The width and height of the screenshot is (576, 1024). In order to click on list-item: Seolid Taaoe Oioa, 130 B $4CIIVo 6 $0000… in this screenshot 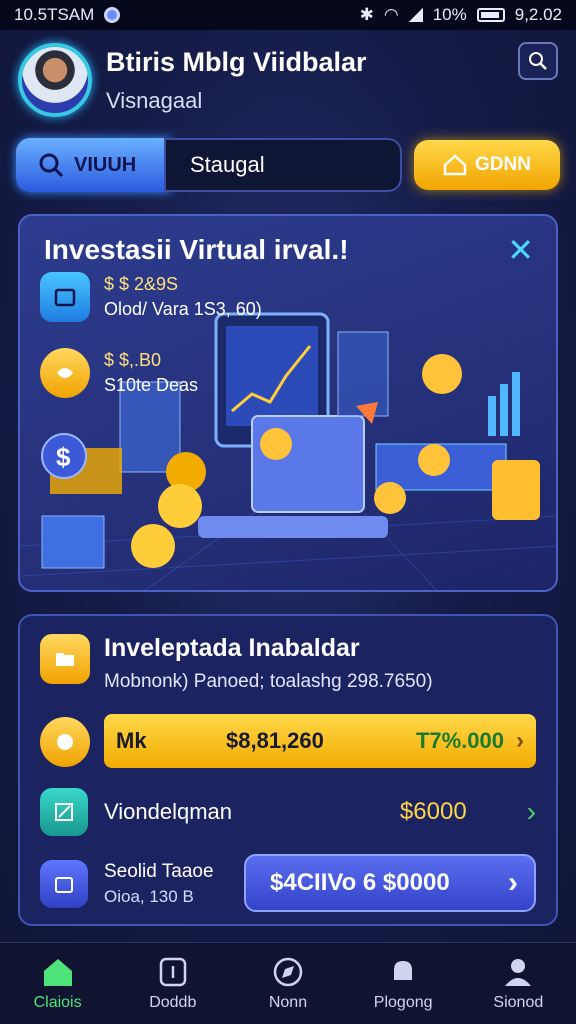, I will do `click(288, 883)`.